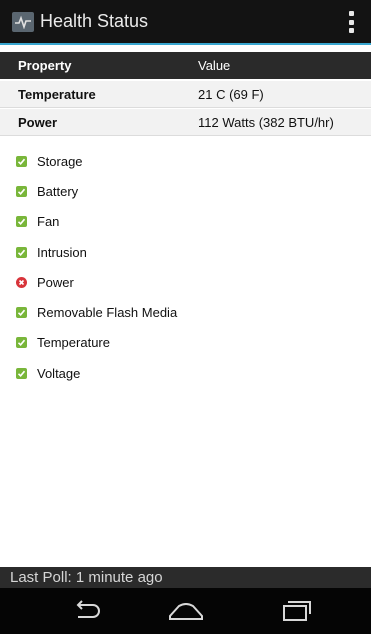 The image size is (371, 634). I want to click on app-title: Health Status, so click(94, 21).